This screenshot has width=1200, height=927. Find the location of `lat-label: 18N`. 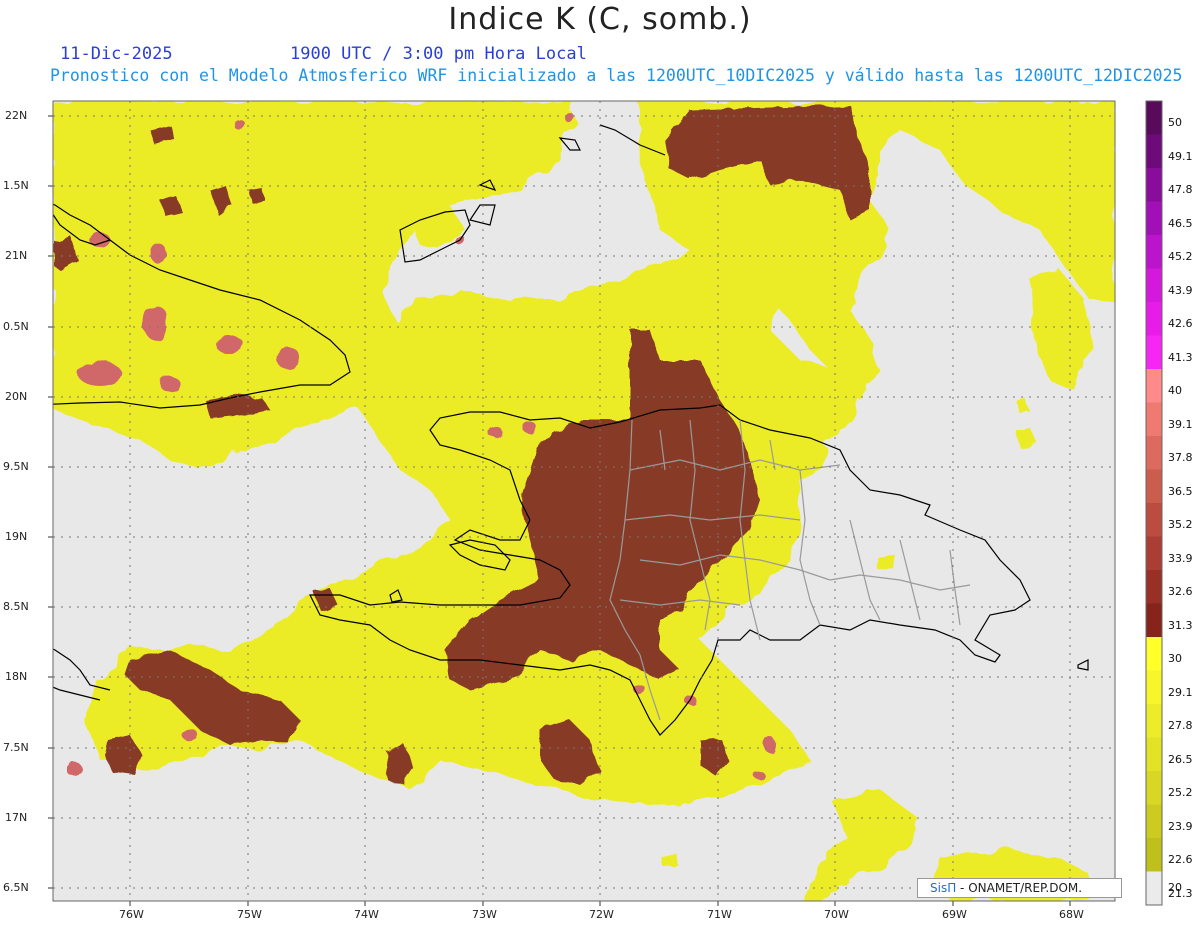

lat-label: 18N is located at coordinates (16, 676).